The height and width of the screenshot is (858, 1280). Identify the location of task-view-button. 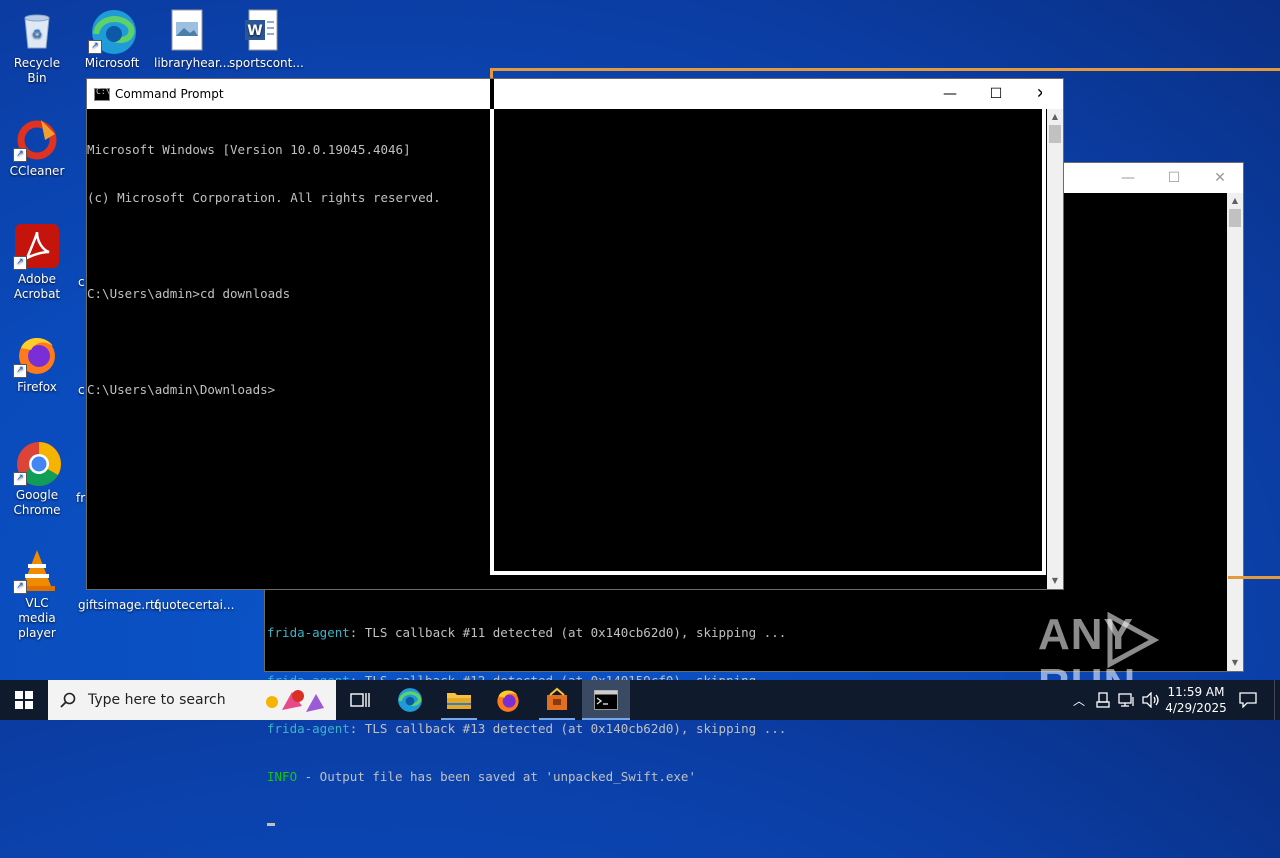
(360, 700).